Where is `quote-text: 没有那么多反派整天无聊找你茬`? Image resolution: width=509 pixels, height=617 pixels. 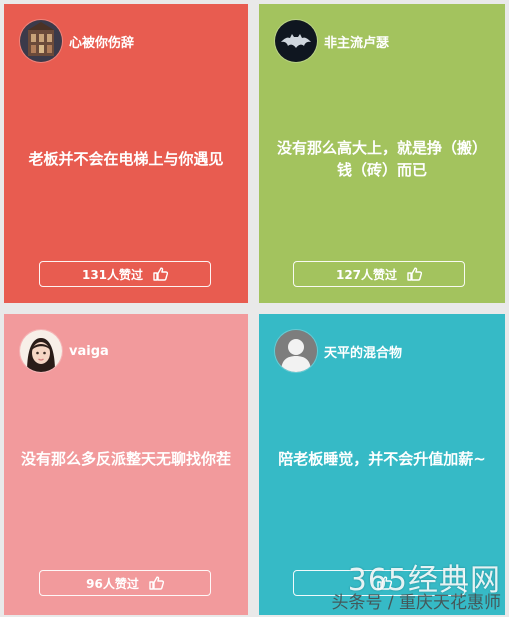 quote-text: 没有那么多反派整天无聊找你茬 is located at coordinates (125, 459).